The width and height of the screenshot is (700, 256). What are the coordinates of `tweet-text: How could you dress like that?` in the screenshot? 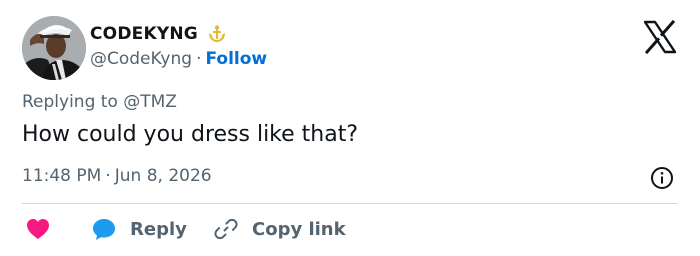 It's located at (190, 134).